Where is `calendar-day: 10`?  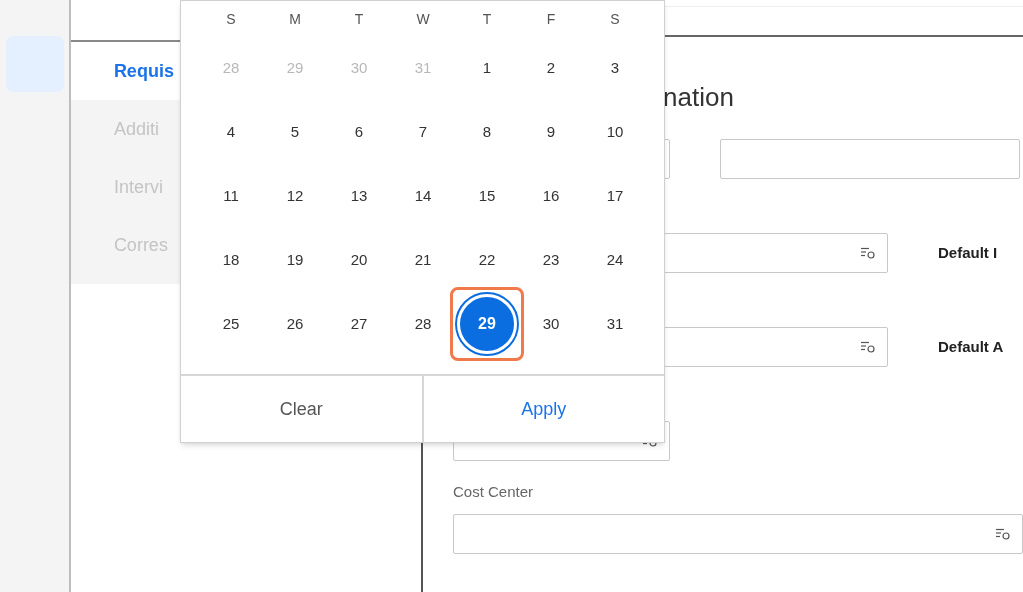 calendar-day: 10 is located at coordinates (615, 132).